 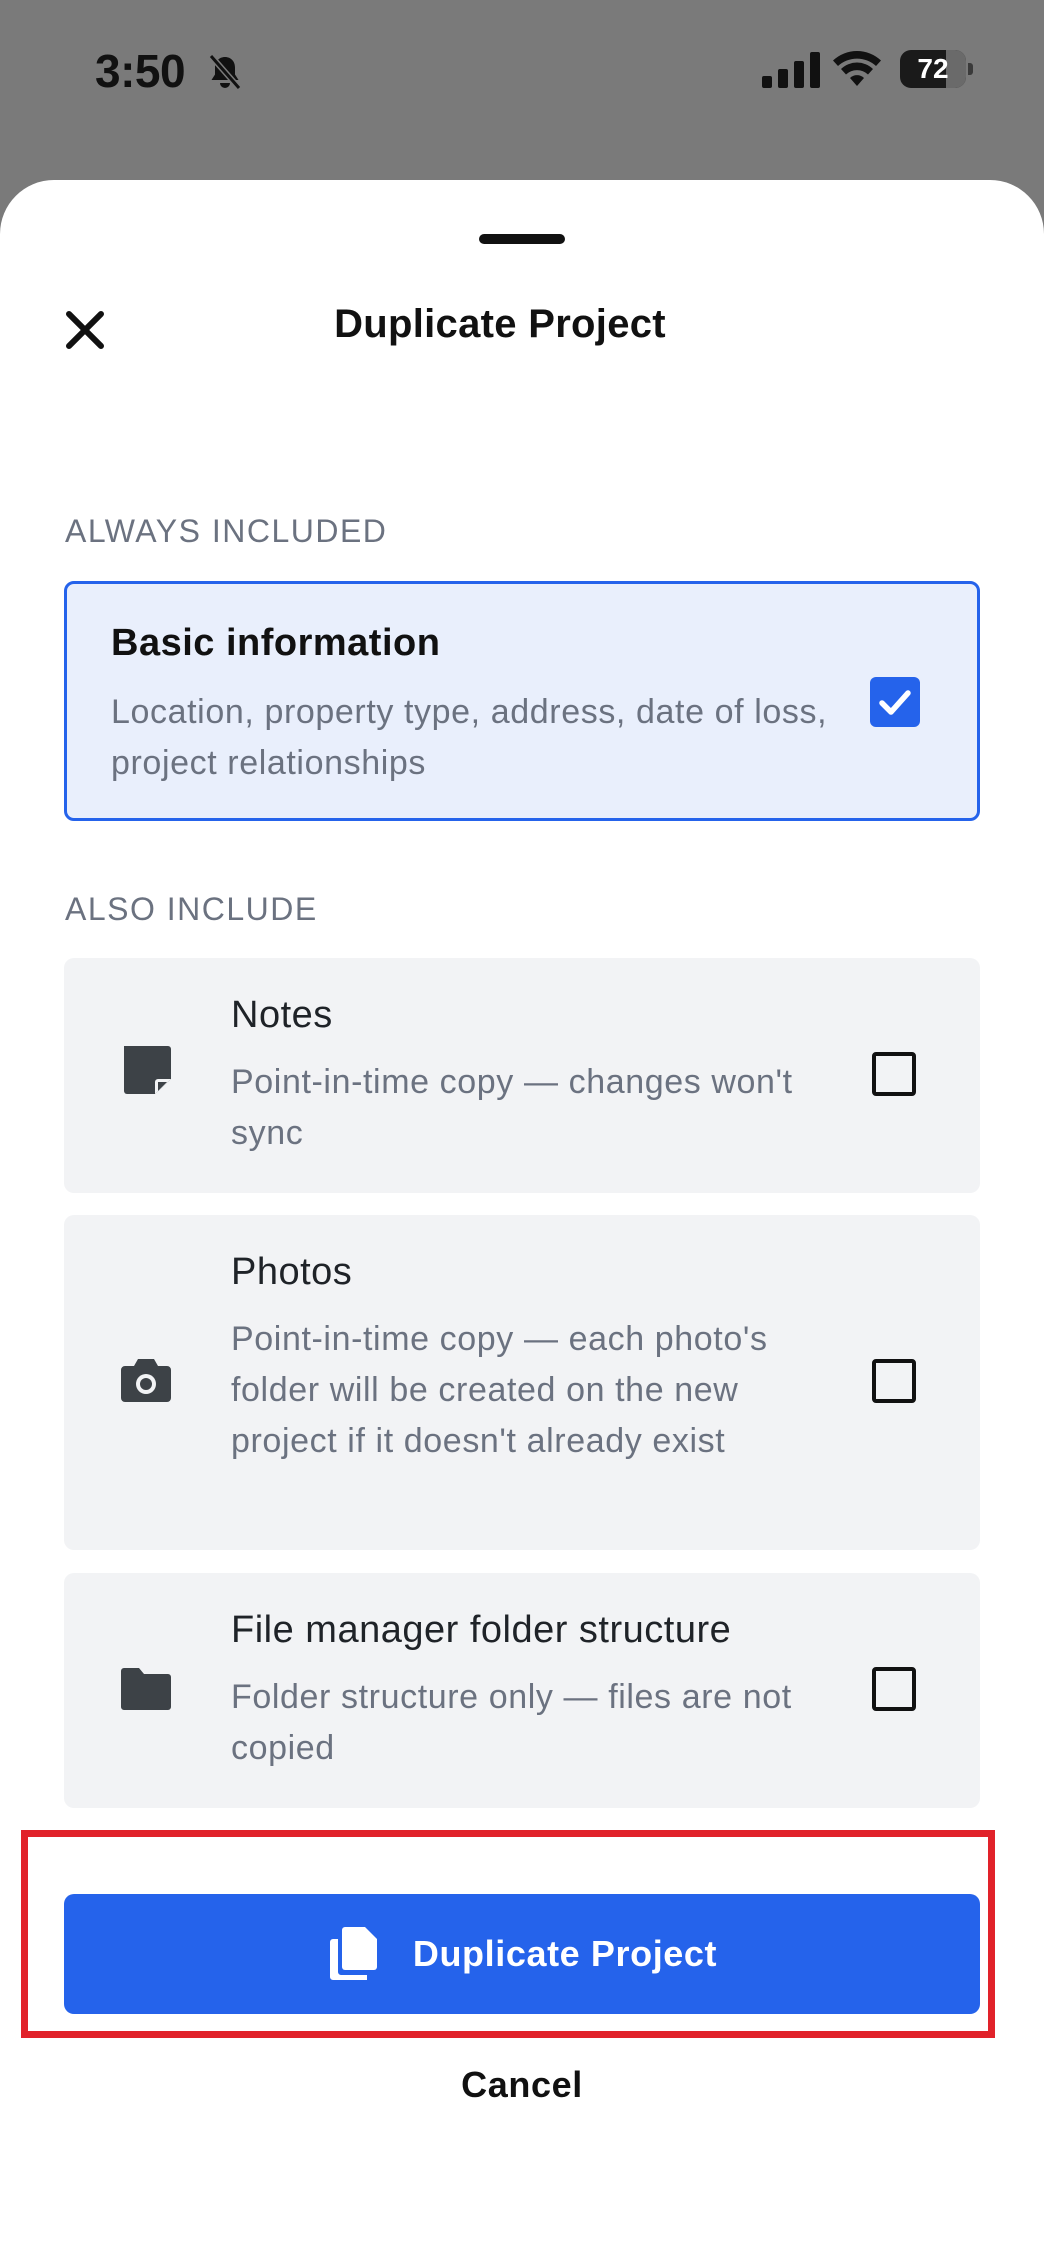 I want to click on battery-cap, so click(x=970, y=69).